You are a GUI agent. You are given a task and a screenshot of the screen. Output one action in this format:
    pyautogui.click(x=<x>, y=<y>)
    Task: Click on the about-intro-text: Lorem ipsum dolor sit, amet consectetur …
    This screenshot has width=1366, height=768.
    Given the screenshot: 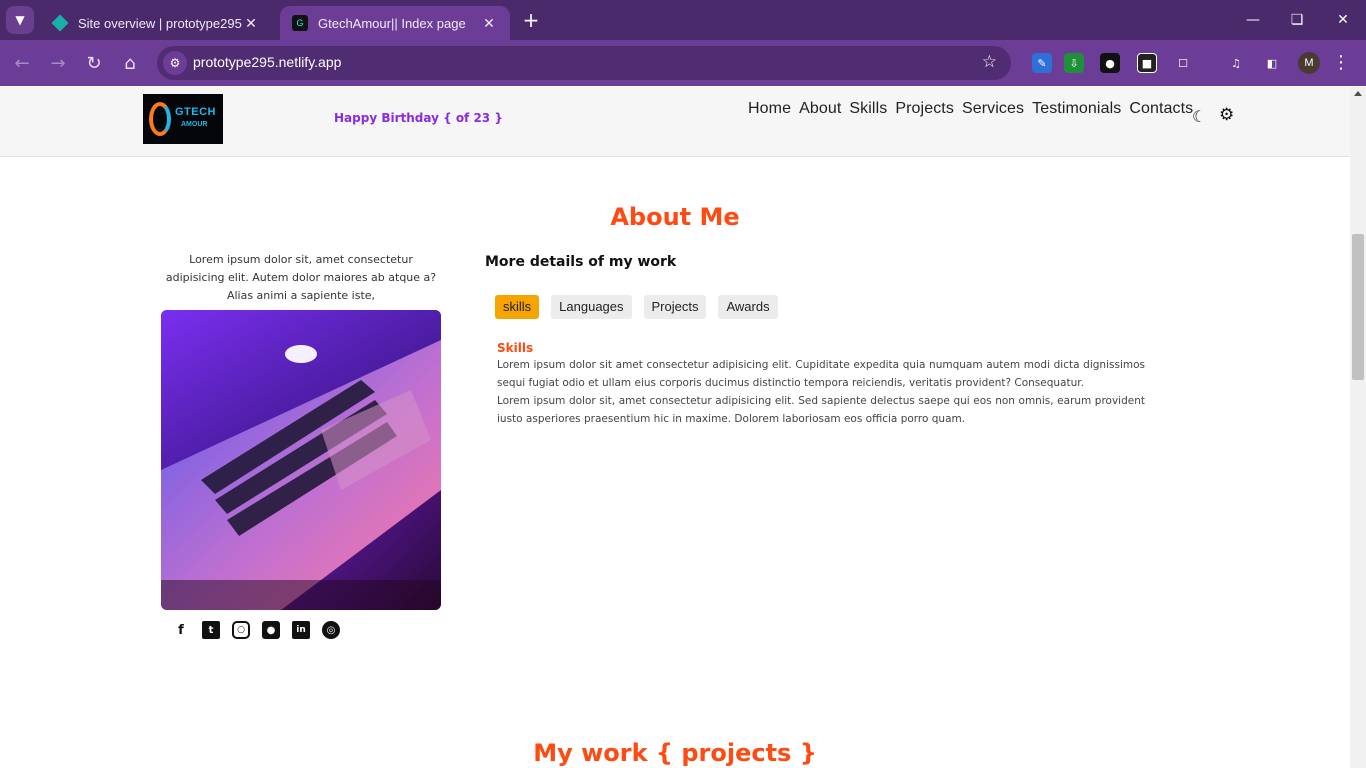 What is the action you would take?
    pyautogui.click(x=301, y=277)
    